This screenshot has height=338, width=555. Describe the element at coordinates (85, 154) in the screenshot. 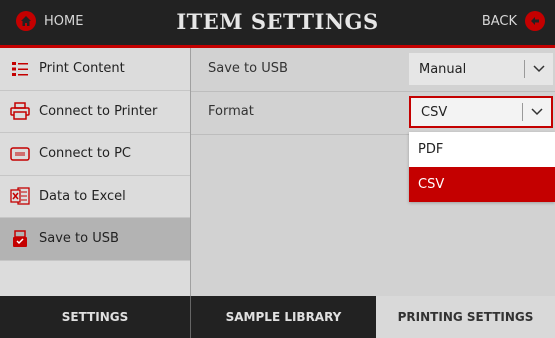

I see `sidebar-item-label: Connect to PC` at that location.